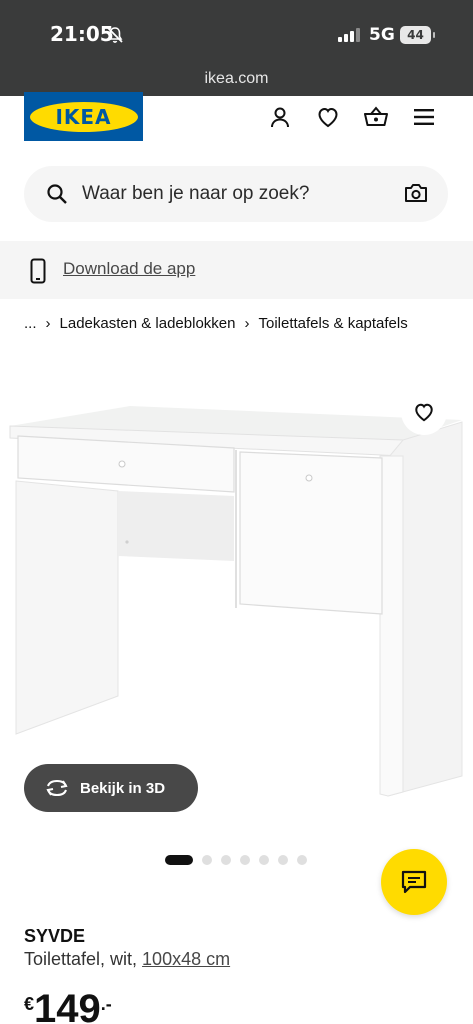  What do you see at coordinates (29, 1004) in the screenshot?
I see `price-currency: €` at bounding box center [29, 1004].